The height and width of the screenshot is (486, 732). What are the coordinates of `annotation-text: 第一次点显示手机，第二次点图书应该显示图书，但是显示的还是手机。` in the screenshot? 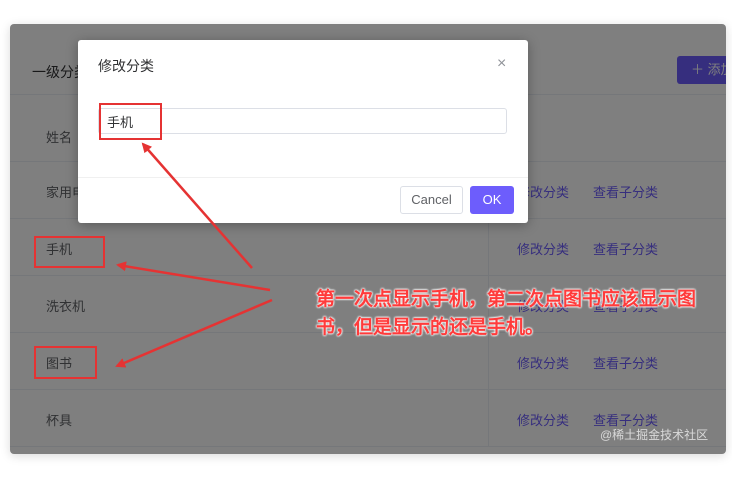 It's located at (506, 313).